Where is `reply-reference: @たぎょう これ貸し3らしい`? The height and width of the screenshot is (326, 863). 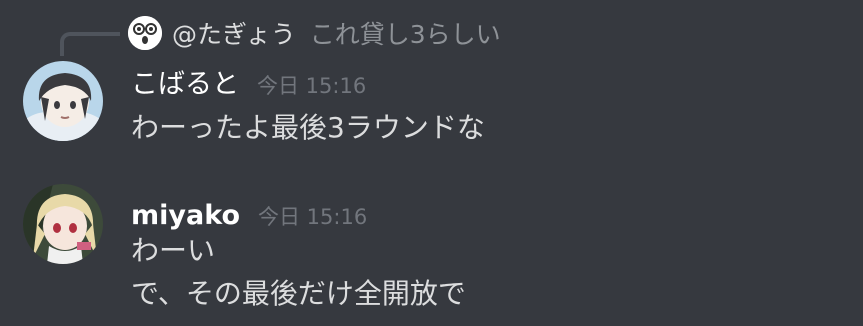
reply-reference: @たぎょう これ貸し3らしい is located at coordinates (314, 33).